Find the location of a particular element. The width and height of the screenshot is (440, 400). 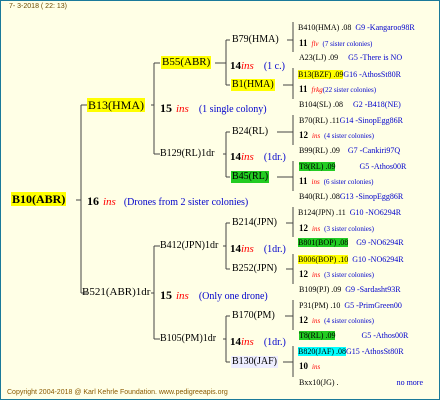

gen4-row-mid-2: 12 ins (4 sister colonies) is located at coordinates (336, 134).